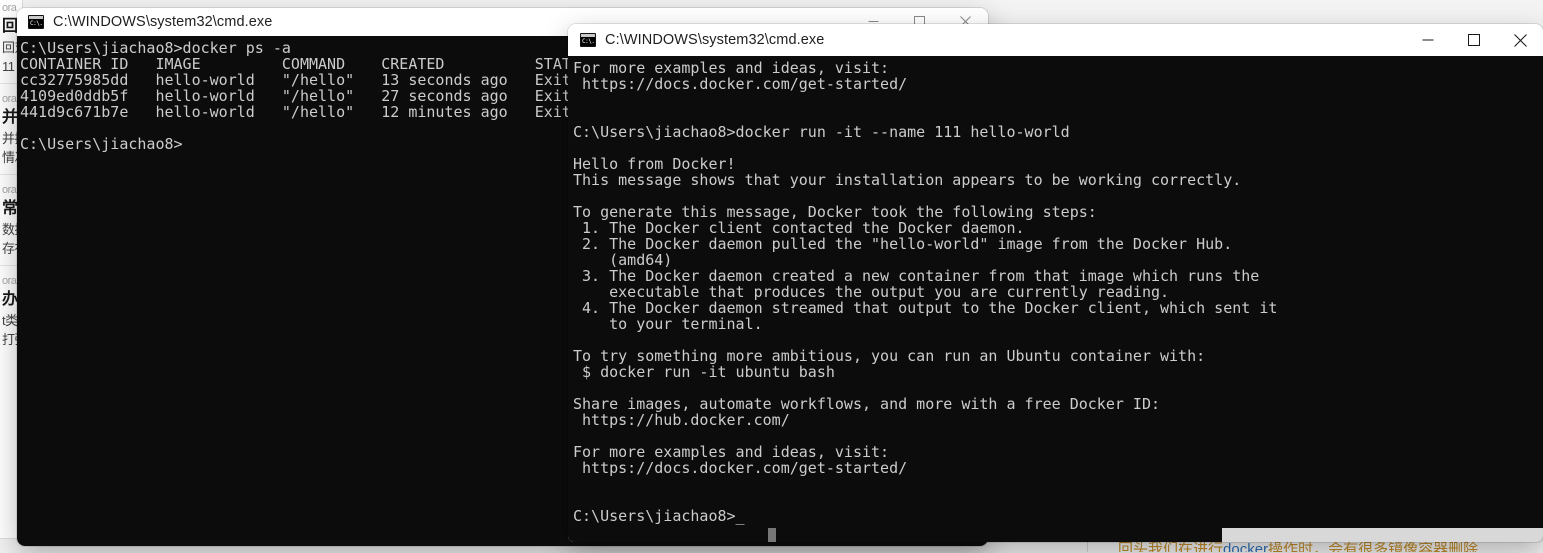  What do you see at coordinates (1055, 40) in the screenshot?
I see `cmd-window-2-titlebar: C:\. C:\WINDOWS\system32\cmd.exe` at bounding box center [1055, 40].